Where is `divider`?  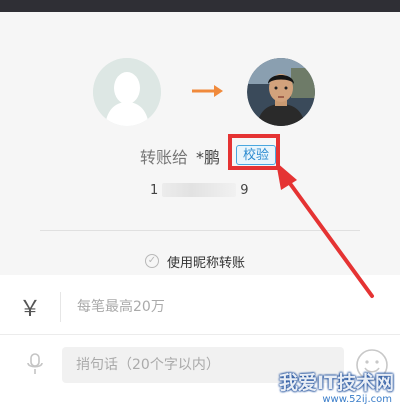 divider is located at coordinates (200, 230).